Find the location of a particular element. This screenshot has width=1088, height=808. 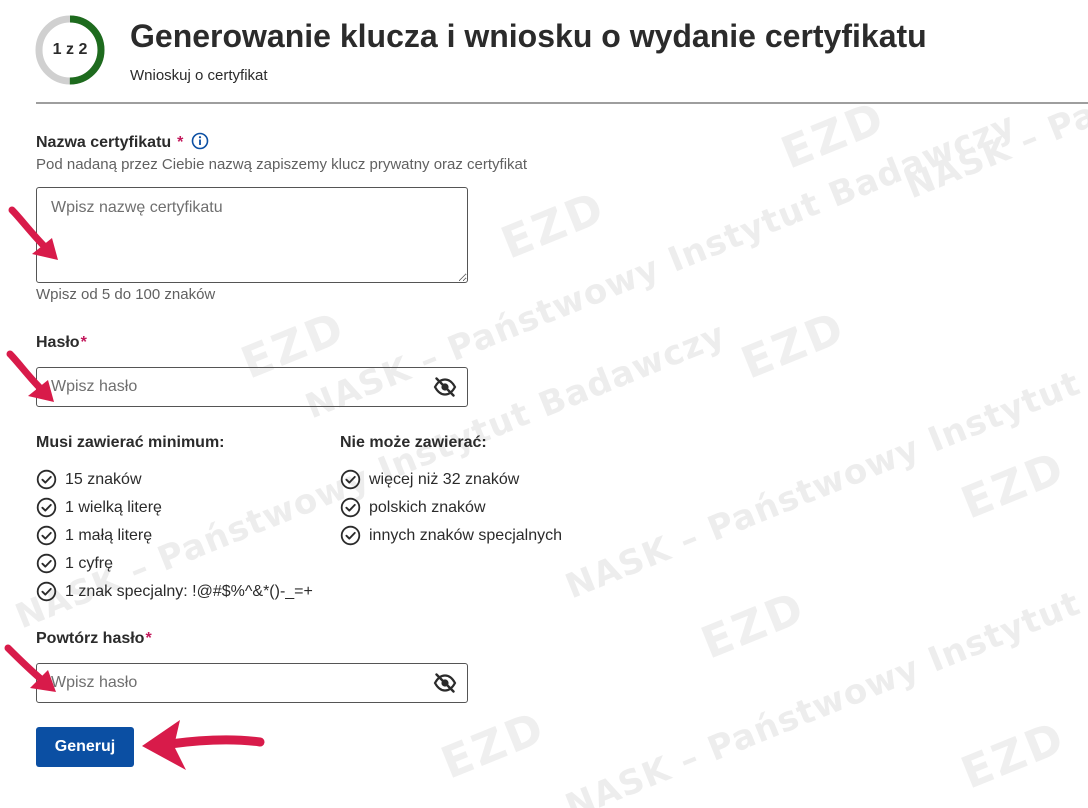

rule-item: 1 małą literę is located at coordinates (94, 535).